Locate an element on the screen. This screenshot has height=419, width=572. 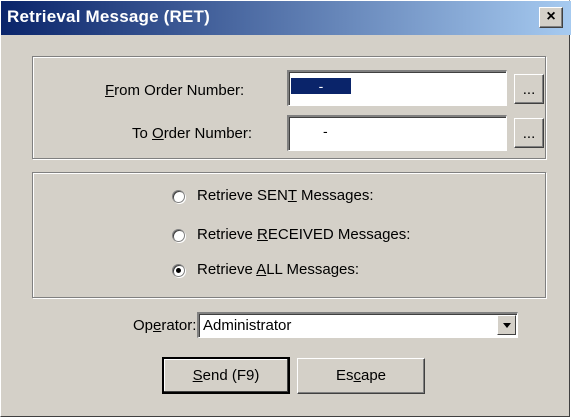
chevron-down-icon is located at coordinates (507, 325).